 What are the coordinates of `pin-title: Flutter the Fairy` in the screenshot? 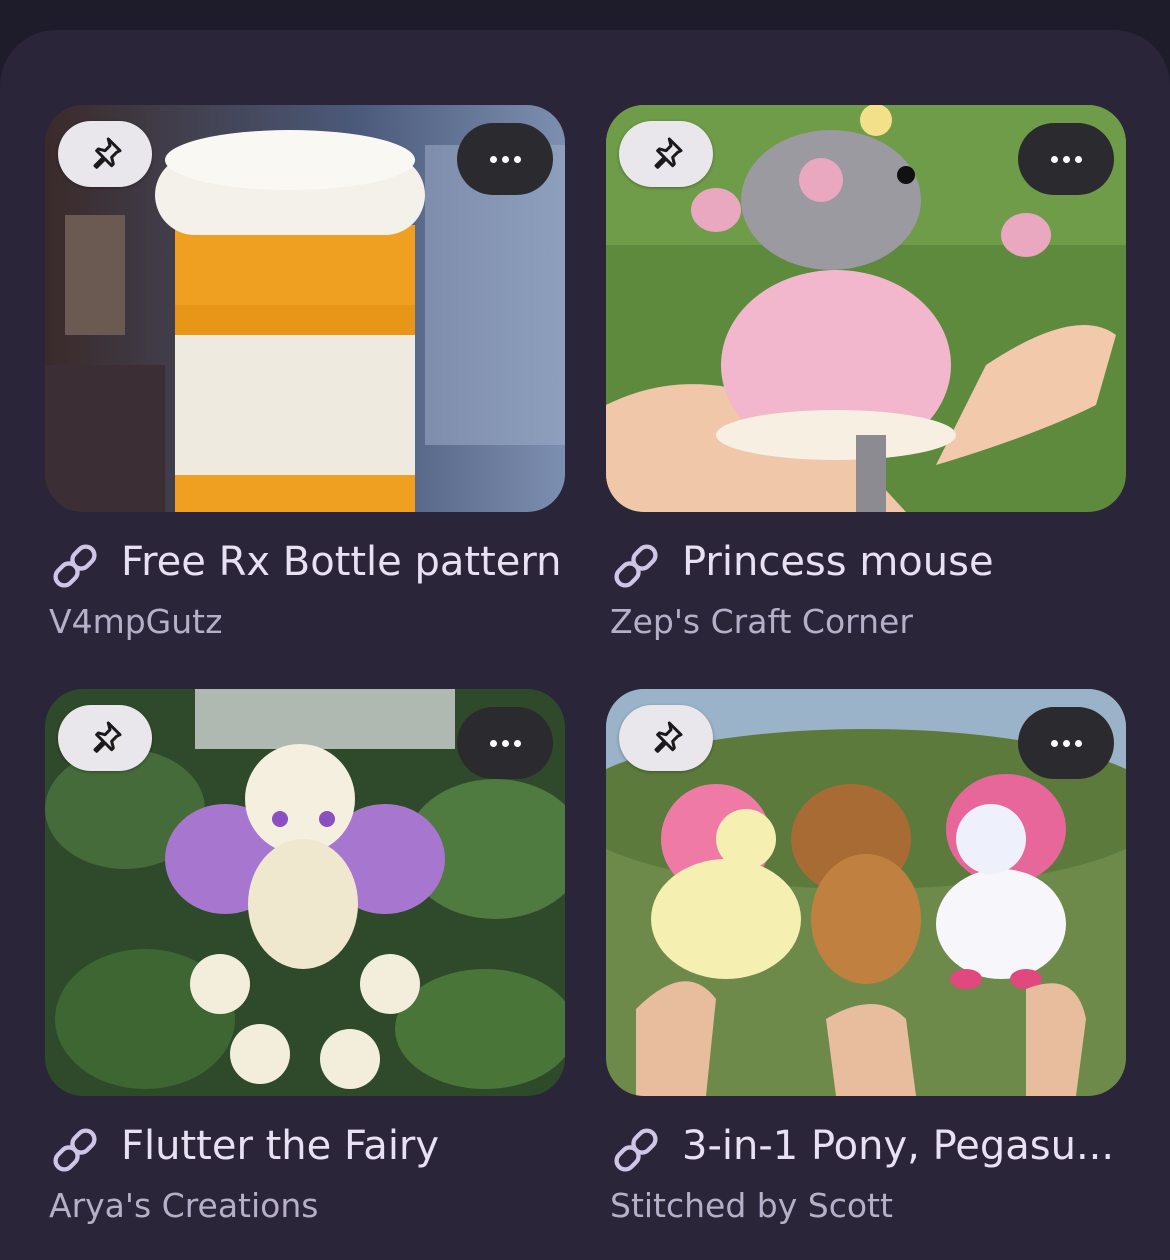 It's located at (346, 1146).